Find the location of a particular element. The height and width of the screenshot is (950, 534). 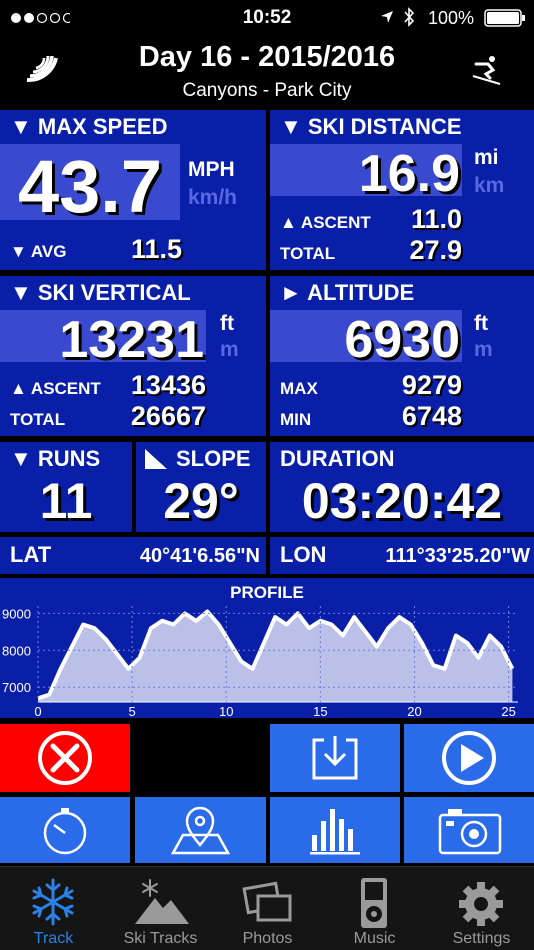

tab-music: Music is located at coordinates (374, 909).